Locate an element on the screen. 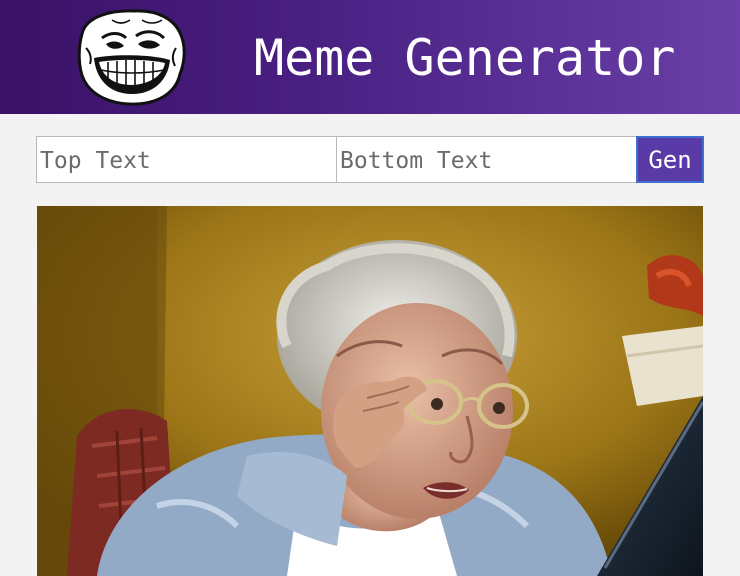  generate-button: Gen is located at coordinates (670, 159).